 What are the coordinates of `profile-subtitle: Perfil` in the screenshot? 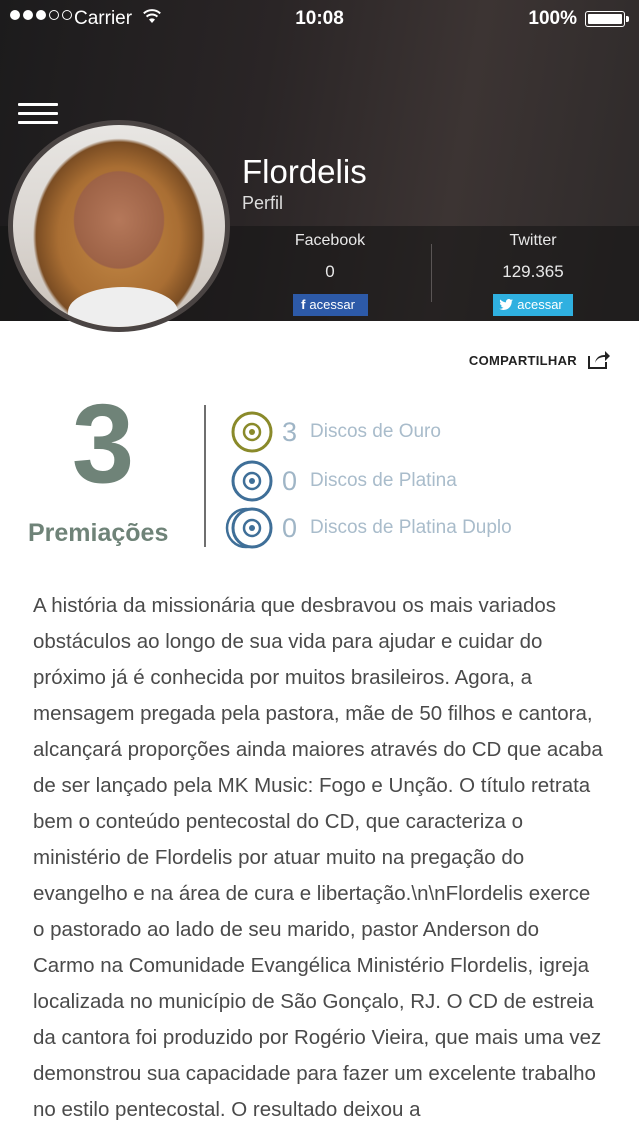 It's located at (263, 203).